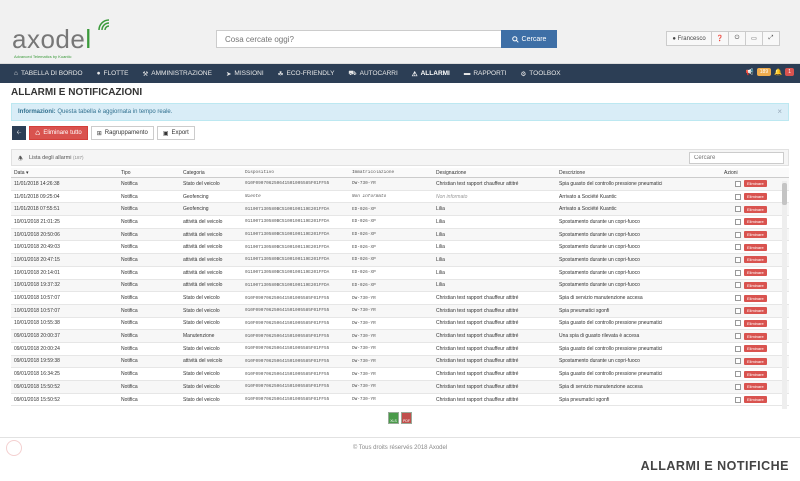 This screenshot has width=800, height=481. Describe the element at coordinates (789, 72) in the screenshot. I see `alert-badge: 1` at that location.